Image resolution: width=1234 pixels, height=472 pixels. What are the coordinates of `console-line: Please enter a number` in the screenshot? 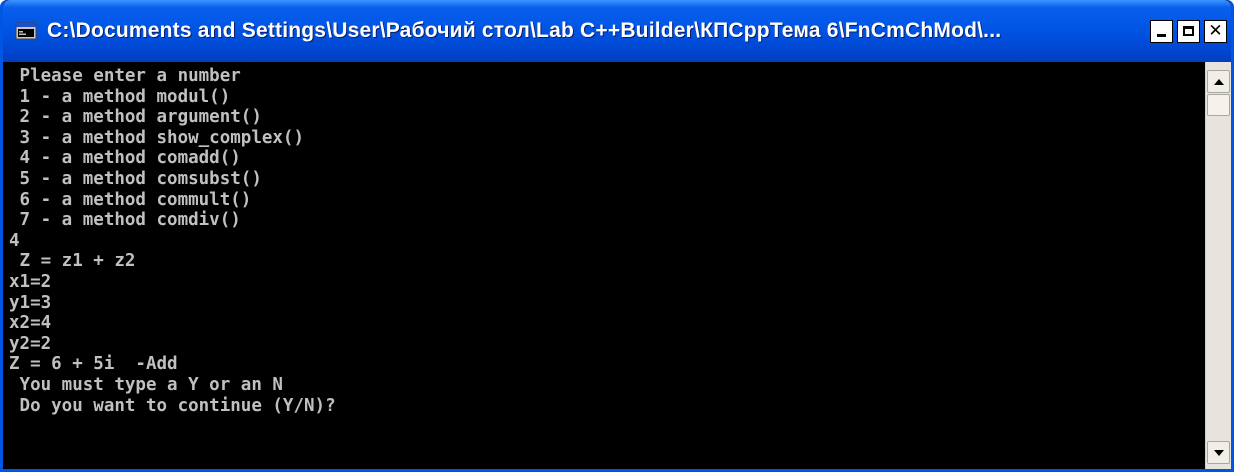 It's located at (125, 76).